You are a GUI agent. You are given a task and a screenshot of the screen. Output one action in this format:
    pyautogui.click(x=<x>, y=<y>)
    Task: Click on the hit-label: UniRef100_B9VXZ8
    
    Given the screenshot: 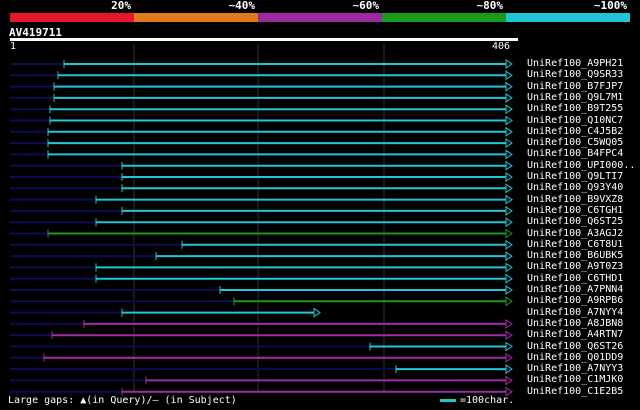 What is the action you would take?
    pyautogui.click(x=575, y=199)
    